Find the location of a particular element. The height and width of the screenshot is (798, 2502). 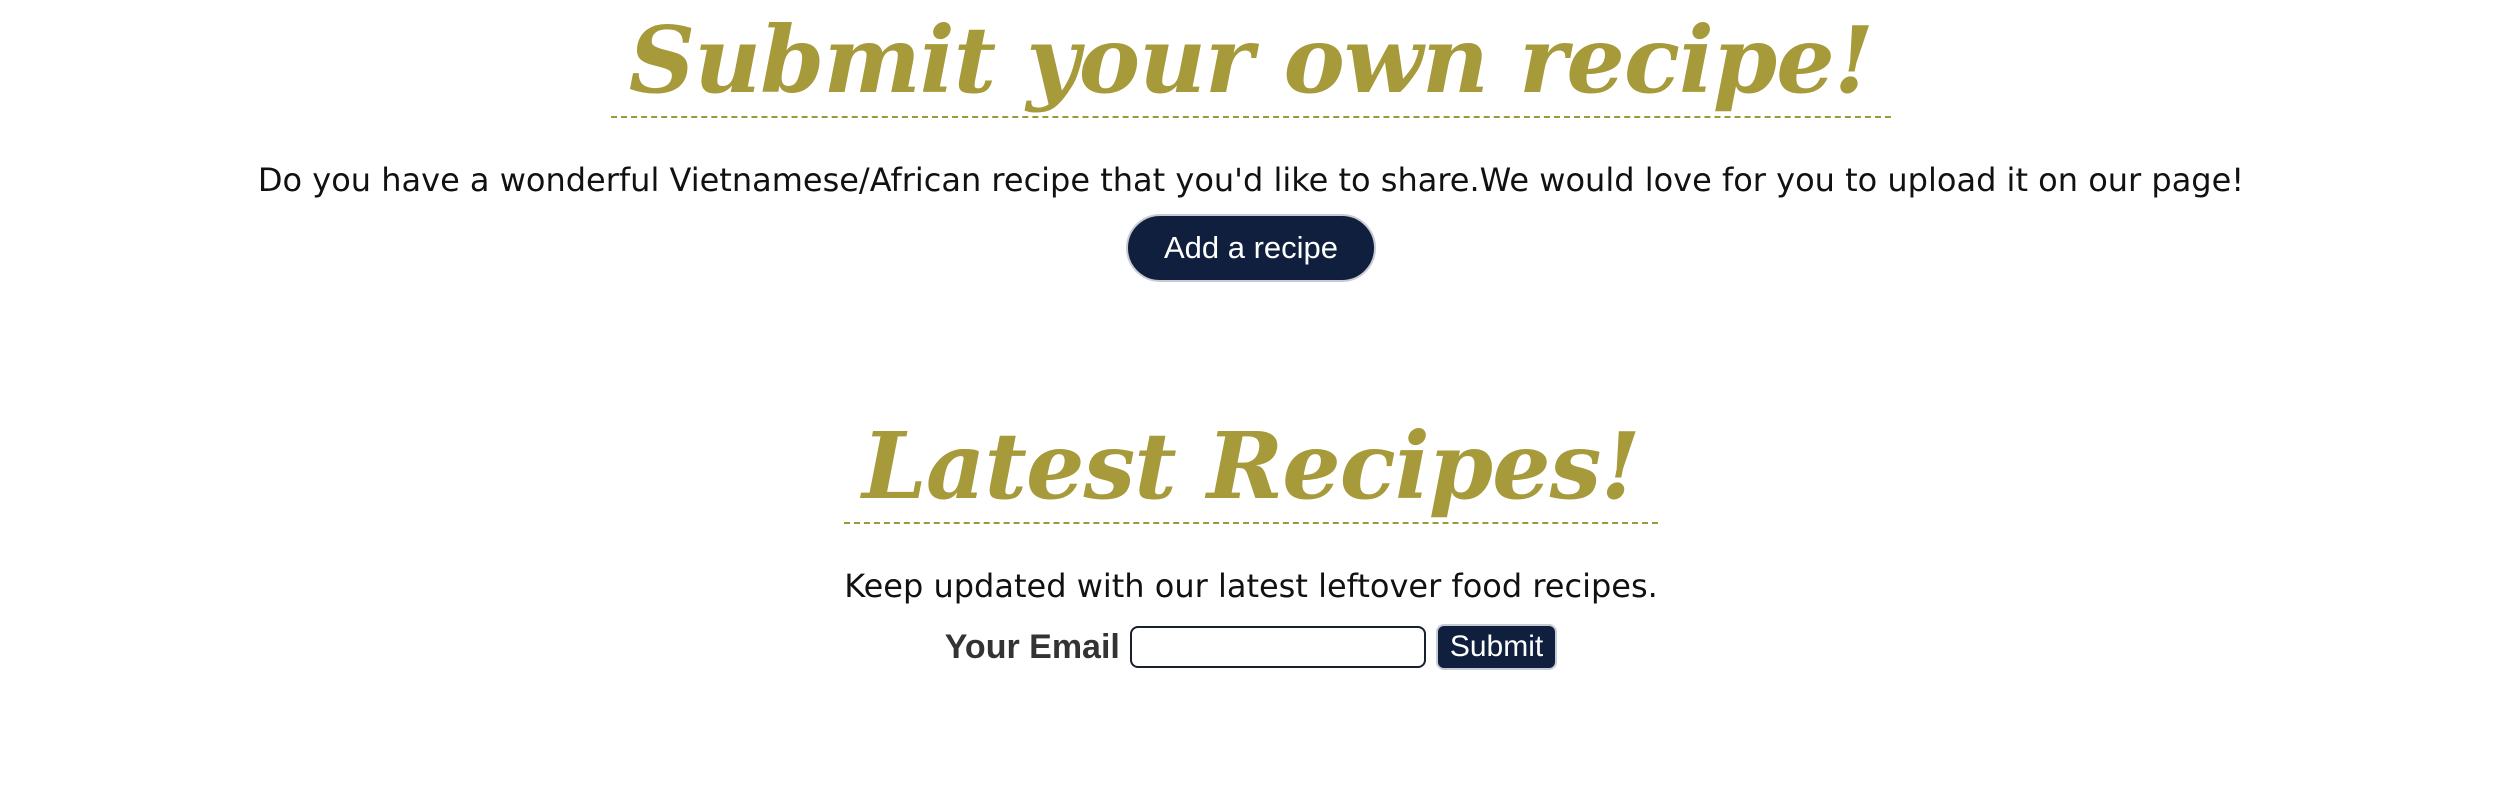

email-label: Your Email is located at coordinates (1032, 646).